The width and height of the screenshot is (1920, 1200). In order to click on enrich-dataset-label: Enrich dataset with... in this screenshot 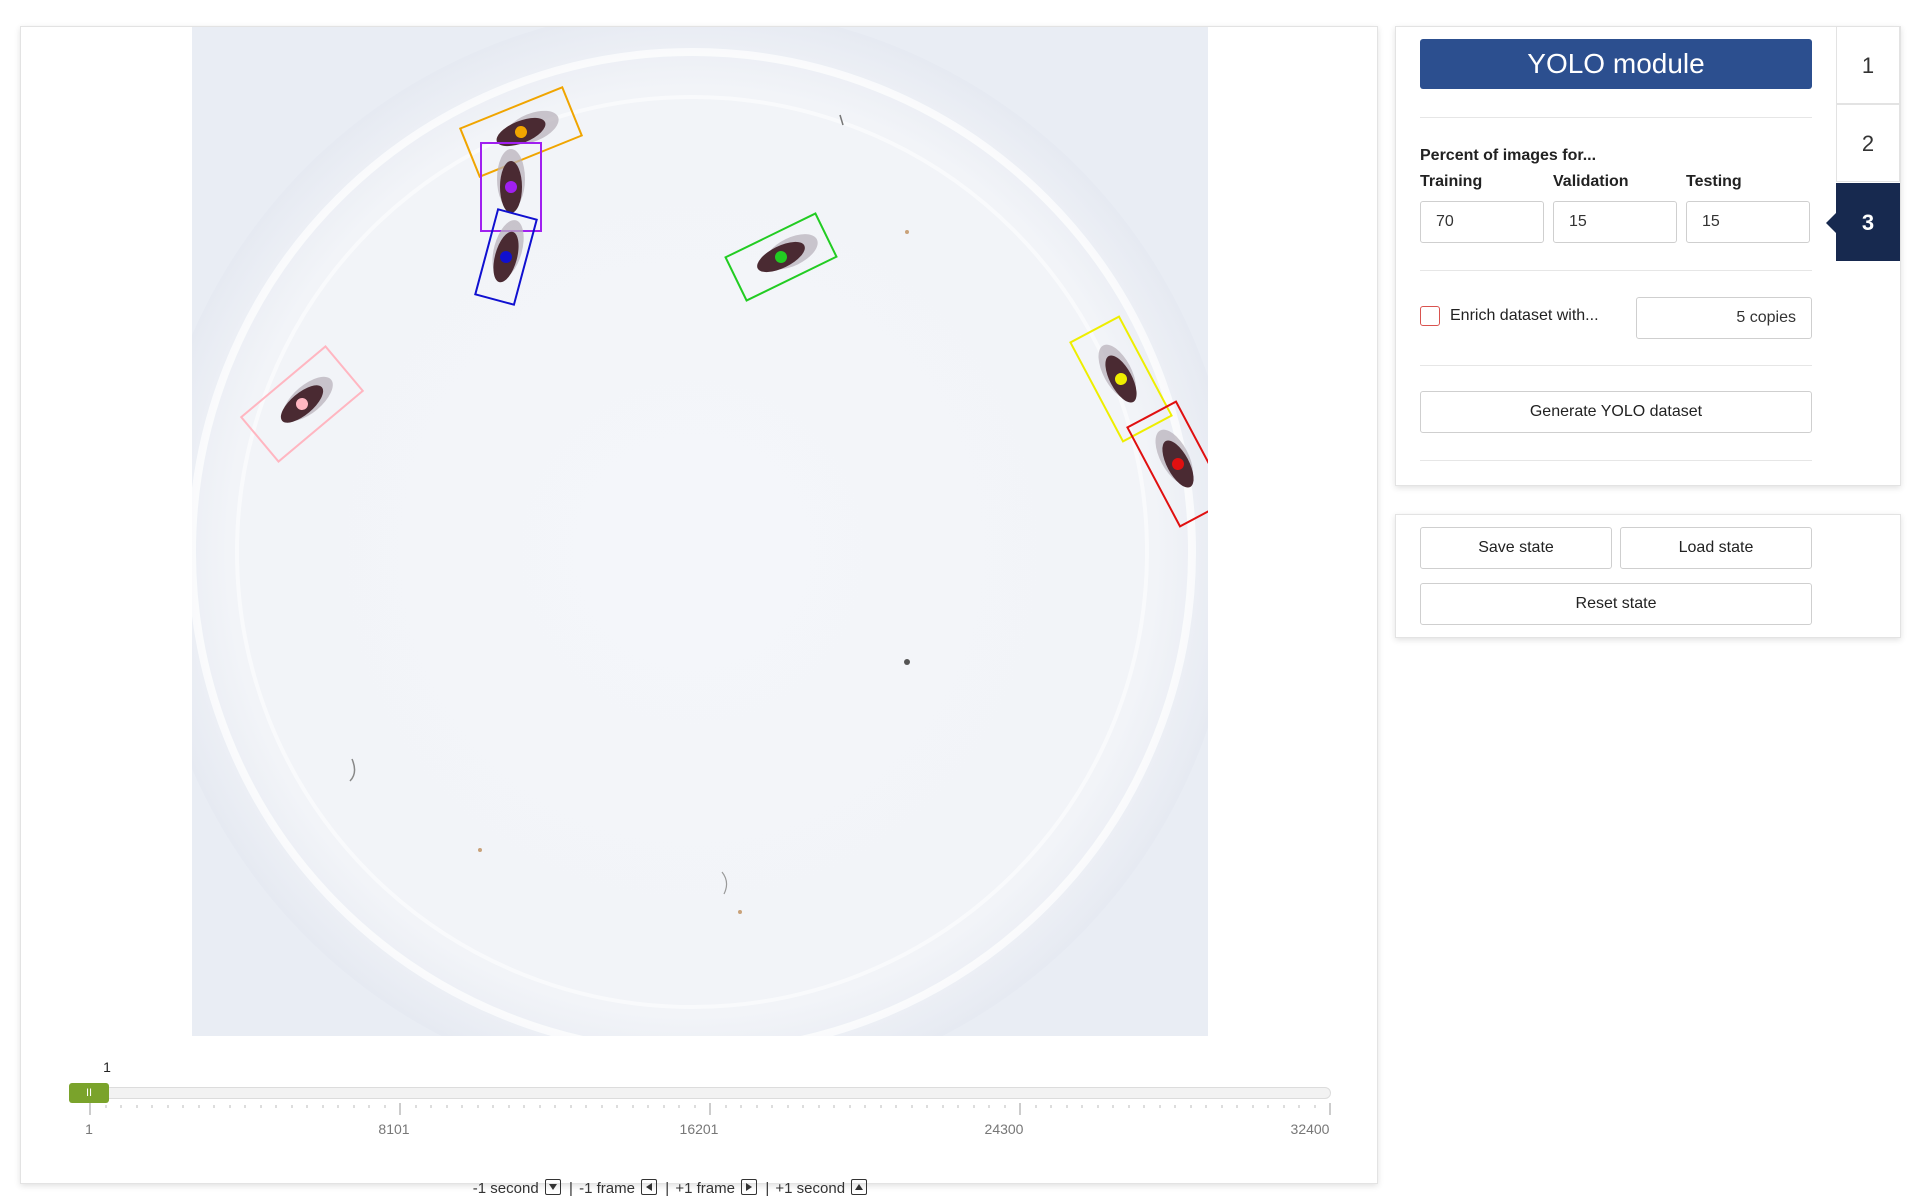, I will do `click(1524, 315)`.